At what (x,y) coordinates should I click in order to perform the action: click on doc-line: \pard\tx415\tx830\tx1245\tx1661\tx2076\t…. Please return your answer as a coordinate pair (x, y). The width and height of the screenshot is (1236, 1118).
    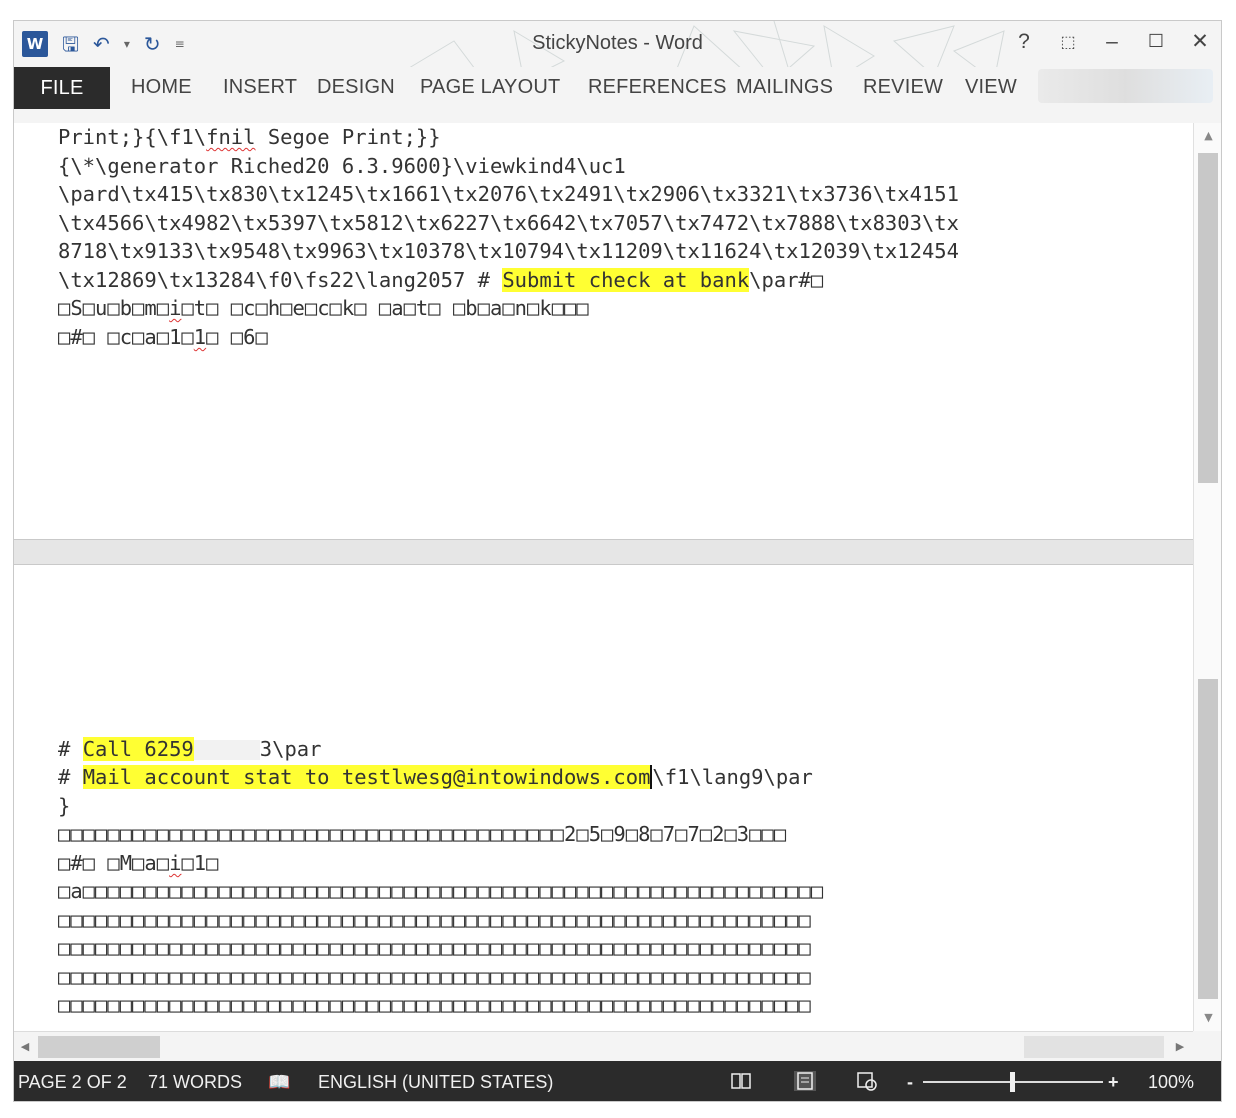
    Looking at the image, I should click on (508, 194).